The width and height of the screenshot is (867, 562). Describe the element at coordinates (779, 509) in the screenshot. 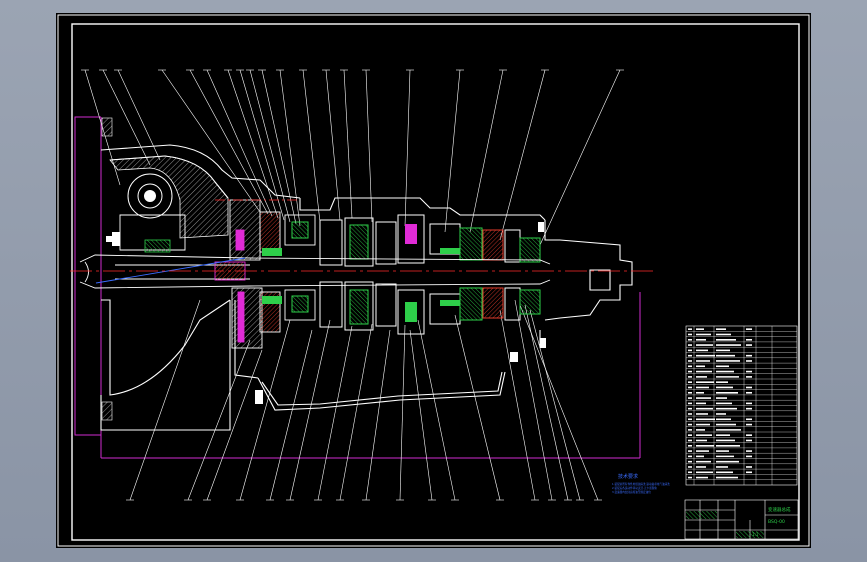

I see `title-name: 变速器总成` at that location.